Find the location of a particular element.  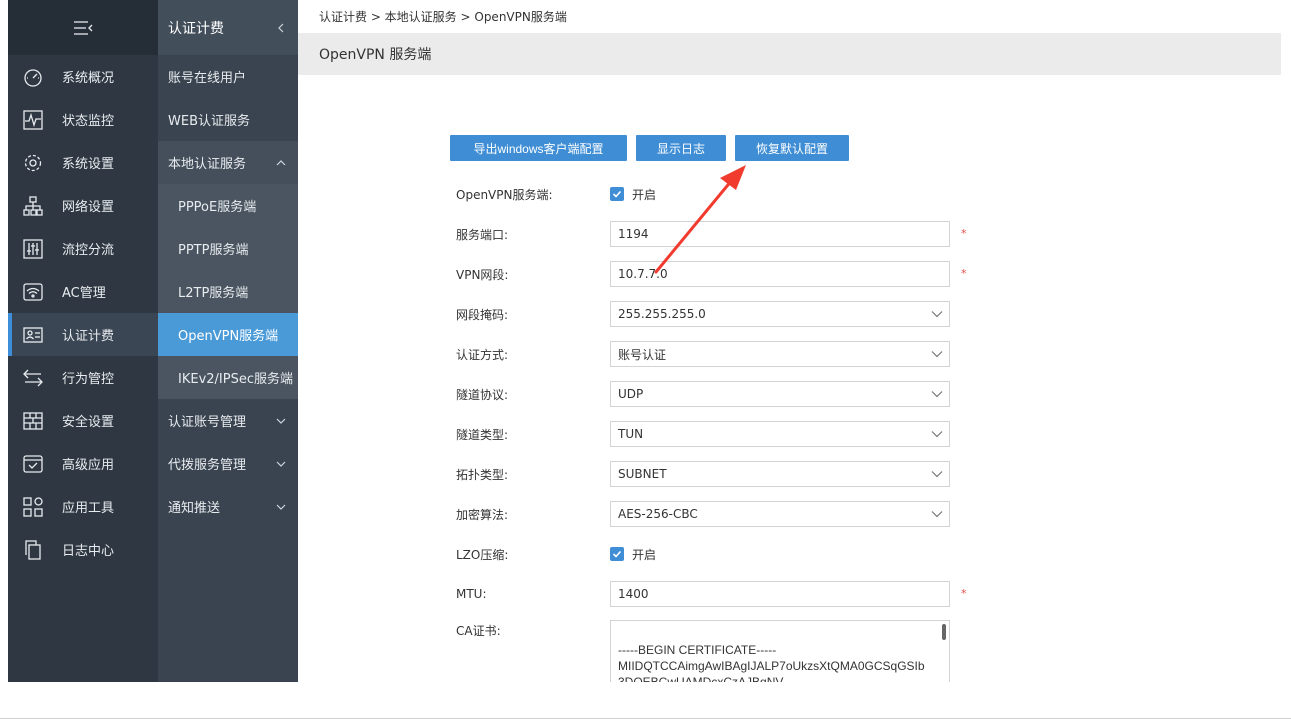

select-value: 255.255.255.0 is located at coordinates (662, 314).